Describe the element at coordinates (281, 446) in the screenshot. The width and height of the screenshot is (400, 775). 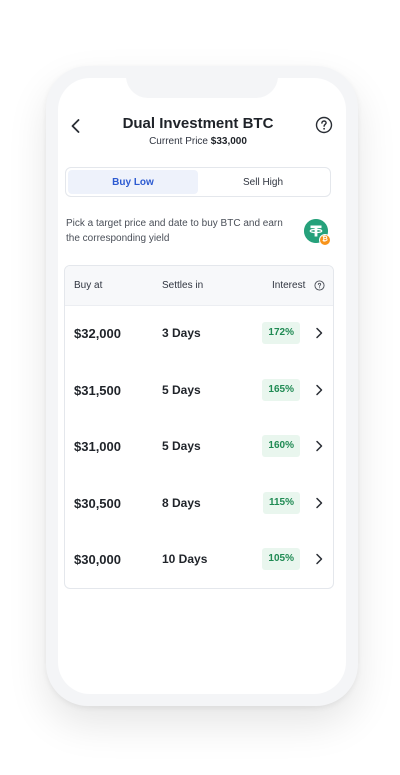
I see `interest-badge: 160%` at that location.